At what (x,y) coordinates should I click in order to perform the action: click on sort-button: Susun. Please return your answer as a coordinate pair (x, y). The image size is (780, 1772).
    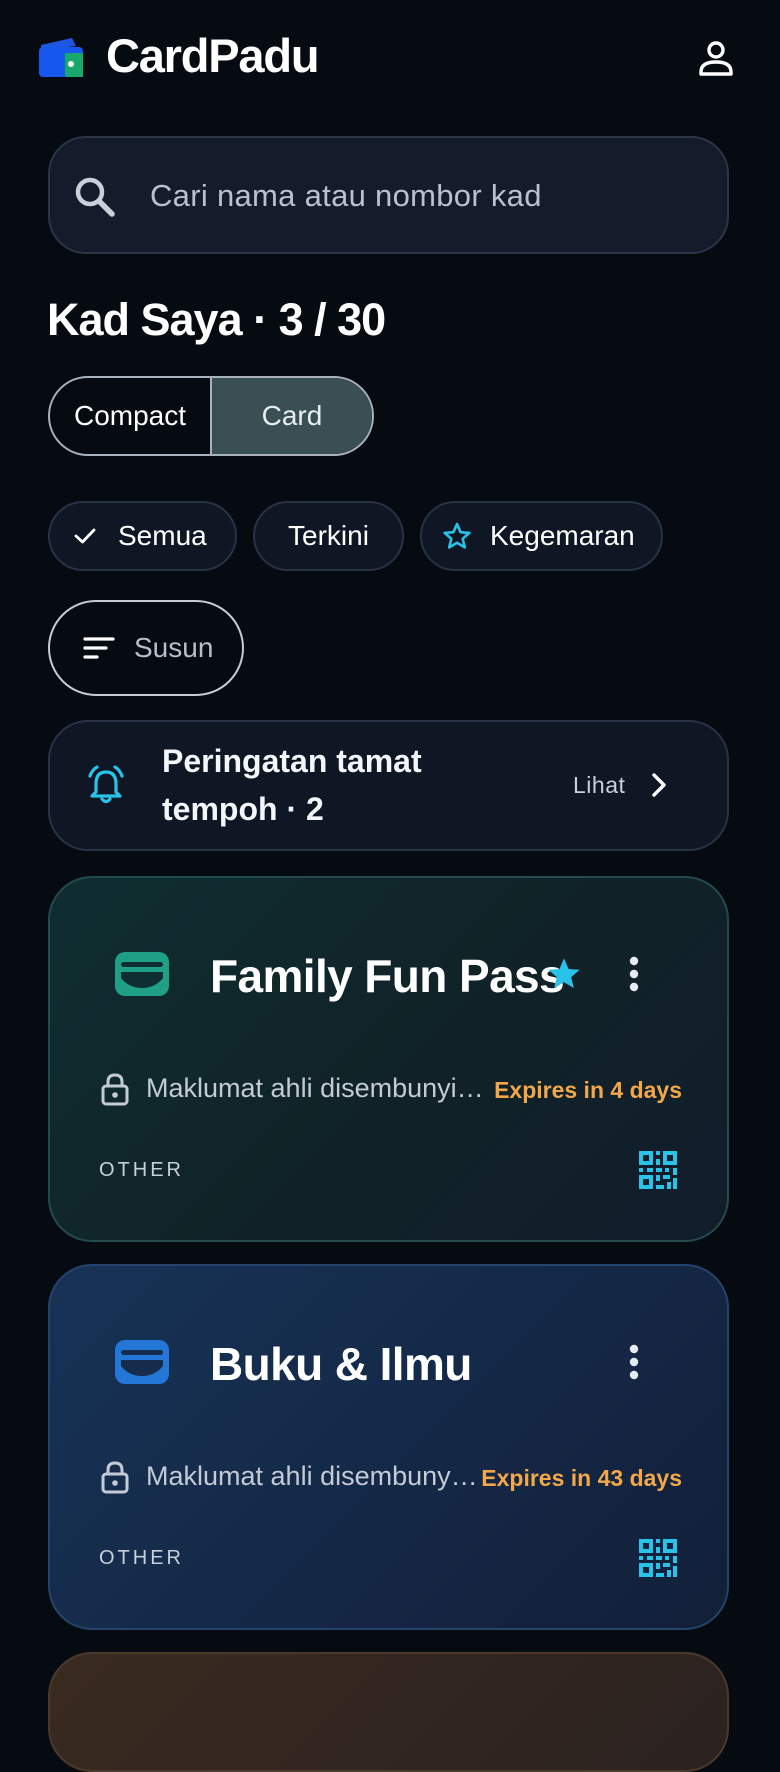
    Looking at the image, I should click on (146, 648).